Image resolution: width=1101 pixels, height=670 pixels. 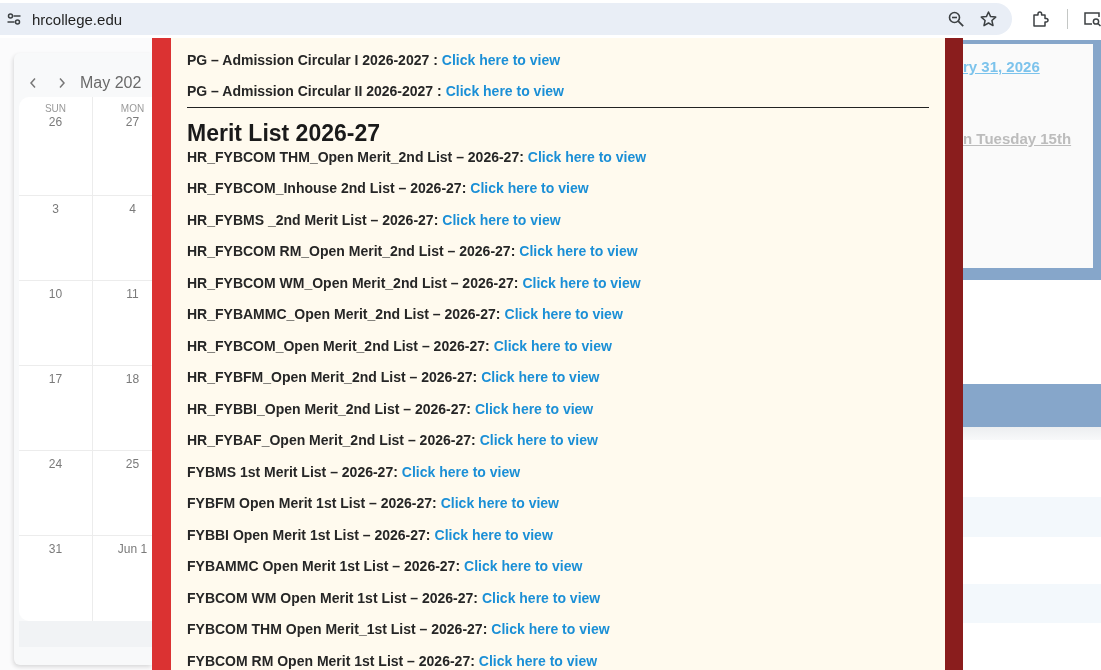 I want to click on day-number: 18, so click(x=132, y=379).